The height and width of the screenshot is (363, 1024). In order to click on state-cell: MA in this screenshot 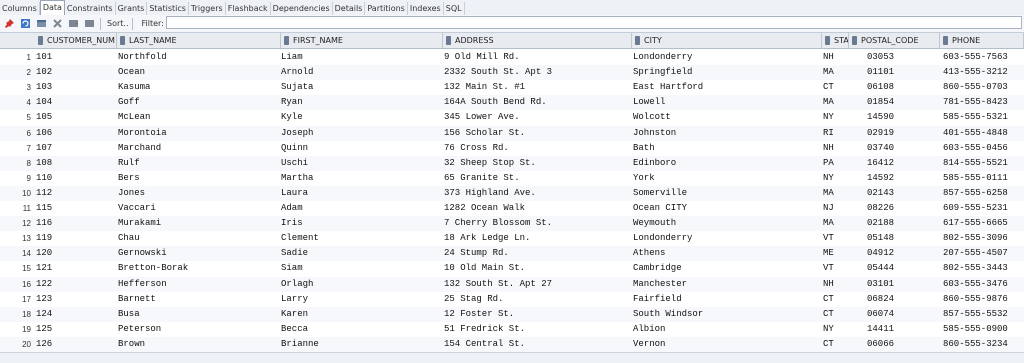, I will do `click(843, 72)`.